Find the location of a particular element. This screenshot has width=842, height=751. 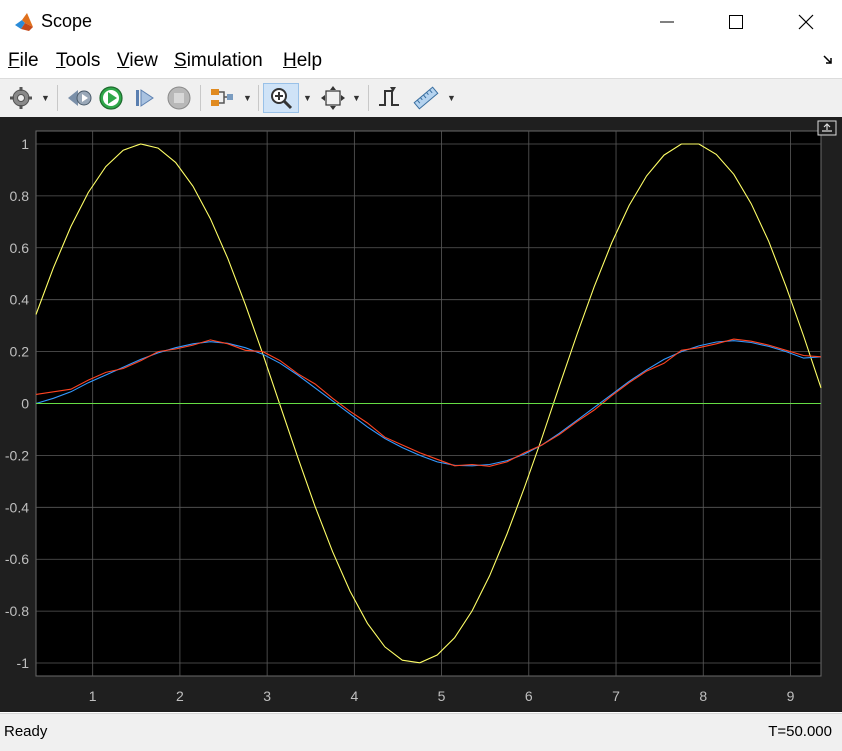

menu-view: View is located at coordinates (137, 61).